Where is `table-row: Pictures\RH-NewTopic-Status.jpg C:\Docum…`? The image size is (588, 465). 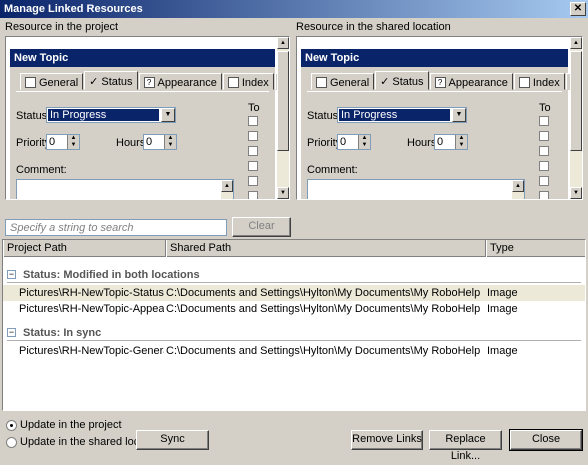 table-row: Pictures\RH-NewTopic-Status.jpg C:\Docum… is located at coordinates (294, 293).